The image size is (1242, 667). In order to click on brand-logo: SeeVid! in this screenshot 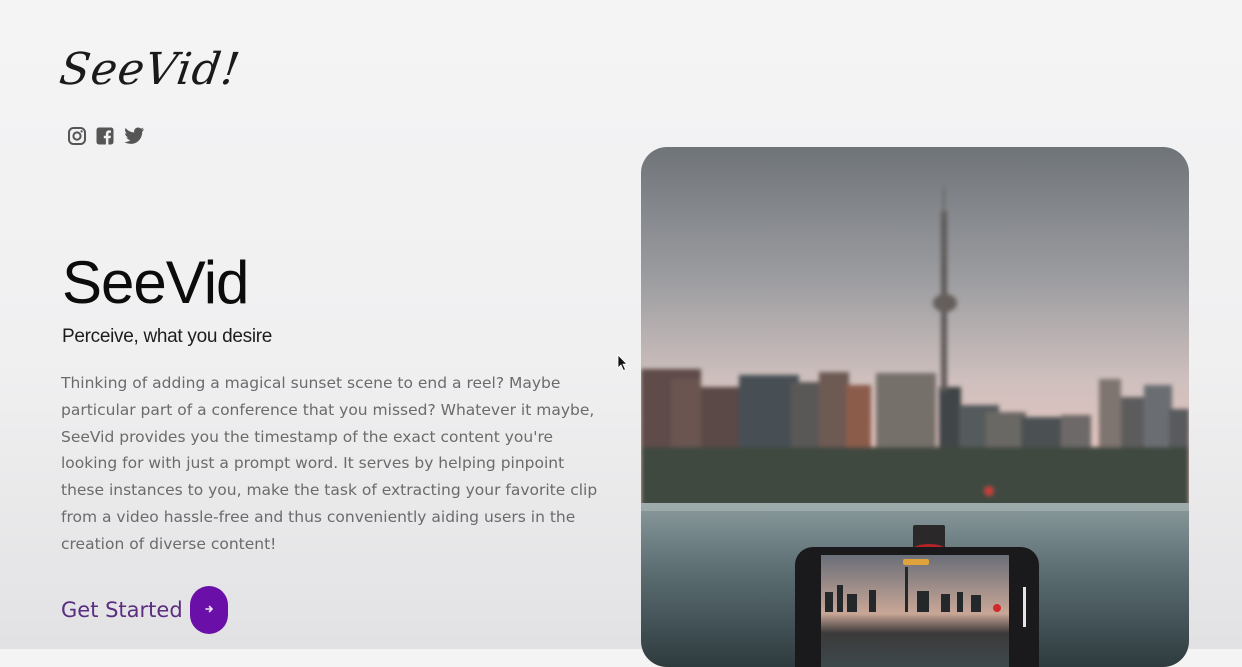, I will do `click(149, 69)`.